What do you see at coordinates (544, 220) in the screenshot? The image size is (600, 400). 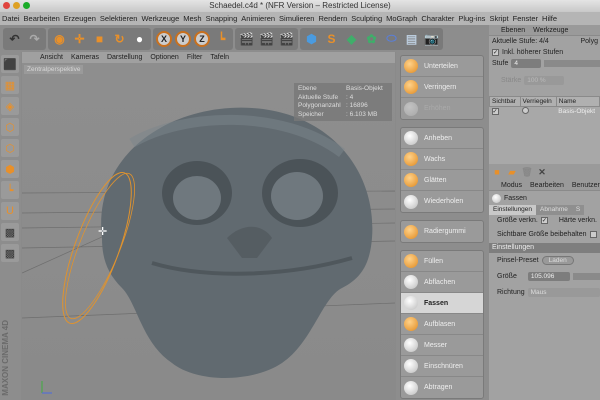 I see `size-link-checkbox: ✓` at bounding box center [544, 220].